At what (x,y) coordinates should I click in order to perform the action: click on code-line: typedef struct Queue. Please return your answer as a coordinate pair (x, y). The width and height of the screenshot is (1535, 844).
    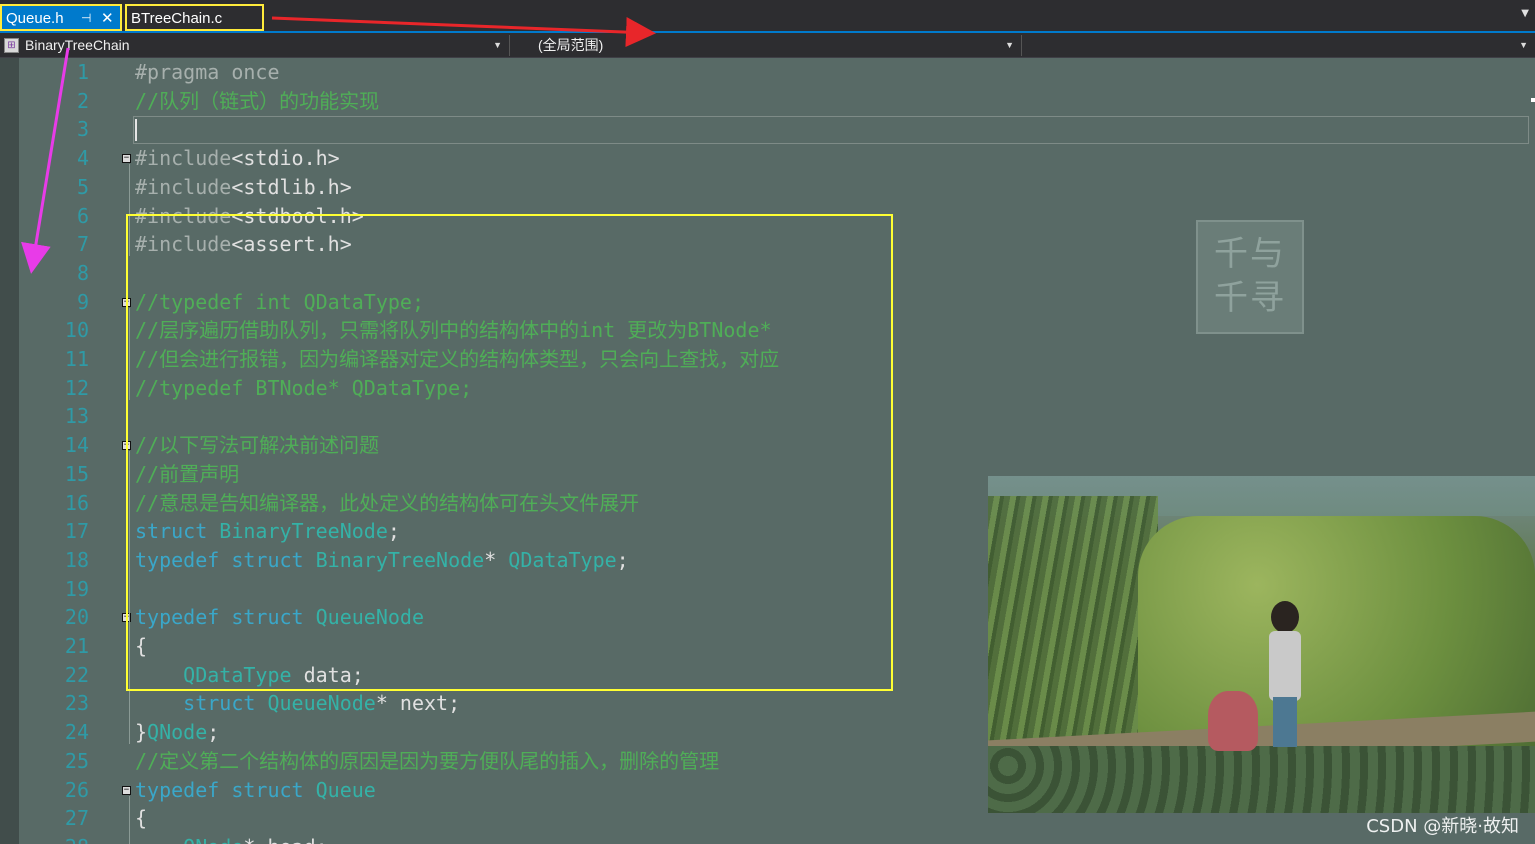
    Looking at the image, I should click on (255, 790).